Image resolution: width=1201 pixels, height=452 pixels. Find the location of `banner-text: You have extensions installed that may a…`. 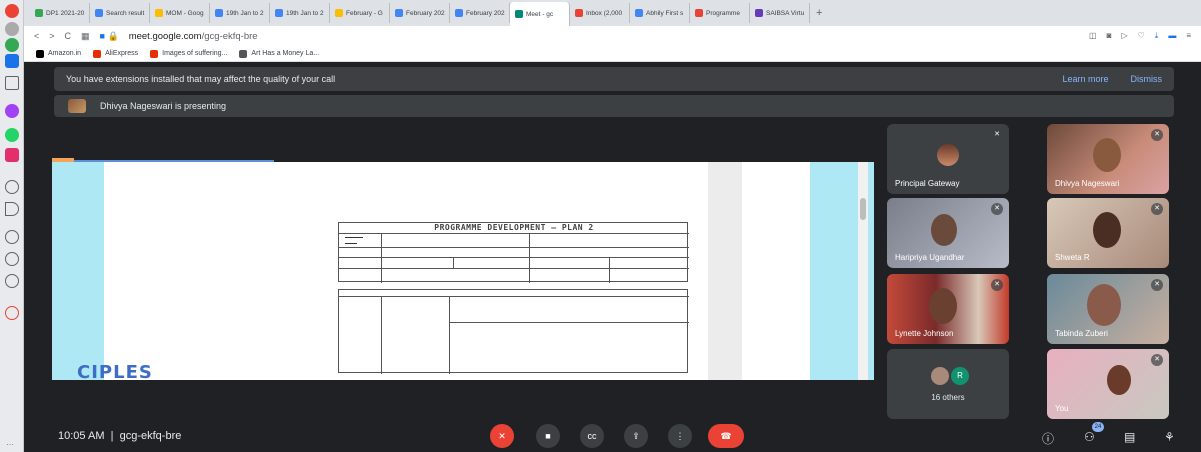

banner-text: You have extensions installed that may a… is located at coordinates (201, 79).